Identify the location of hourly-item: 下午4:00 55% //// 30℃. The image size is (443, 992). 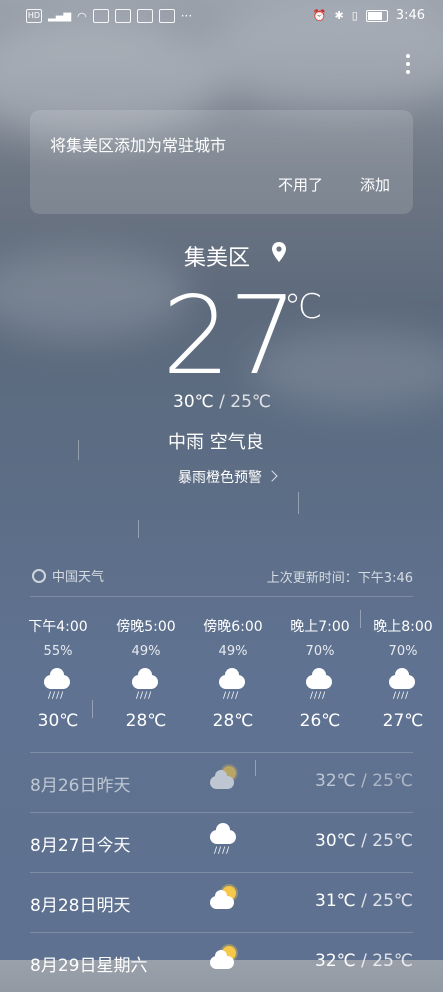
(58, 673).